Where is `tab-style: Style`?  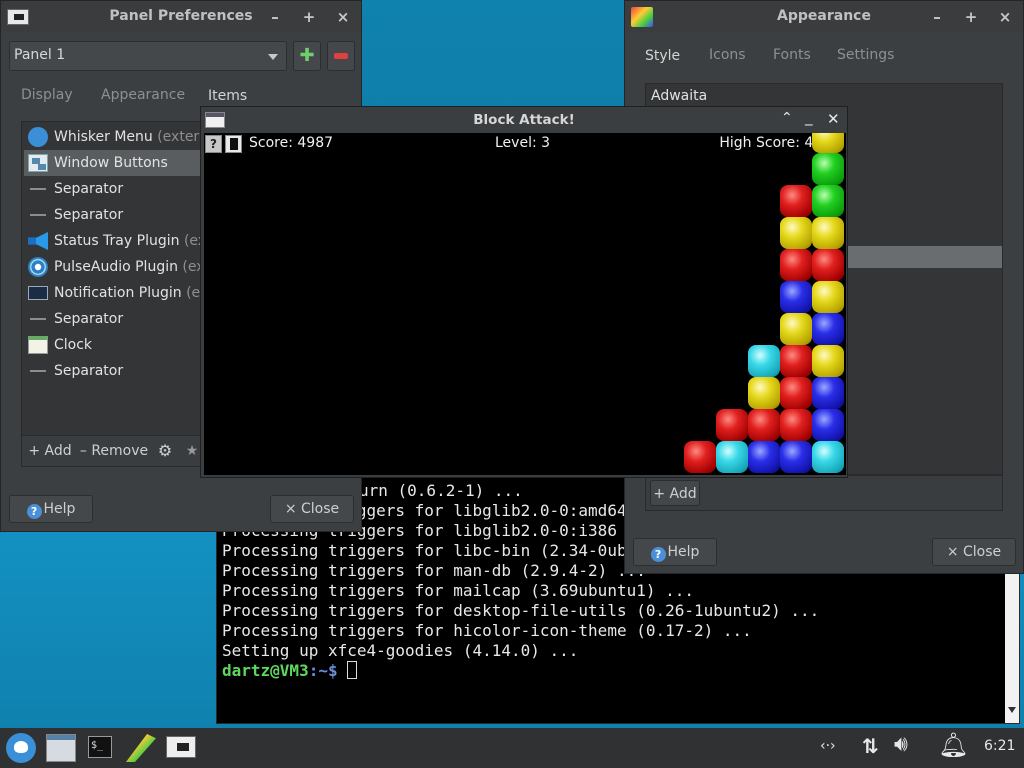 tab-style: Style is located at coordinates (662, 56).